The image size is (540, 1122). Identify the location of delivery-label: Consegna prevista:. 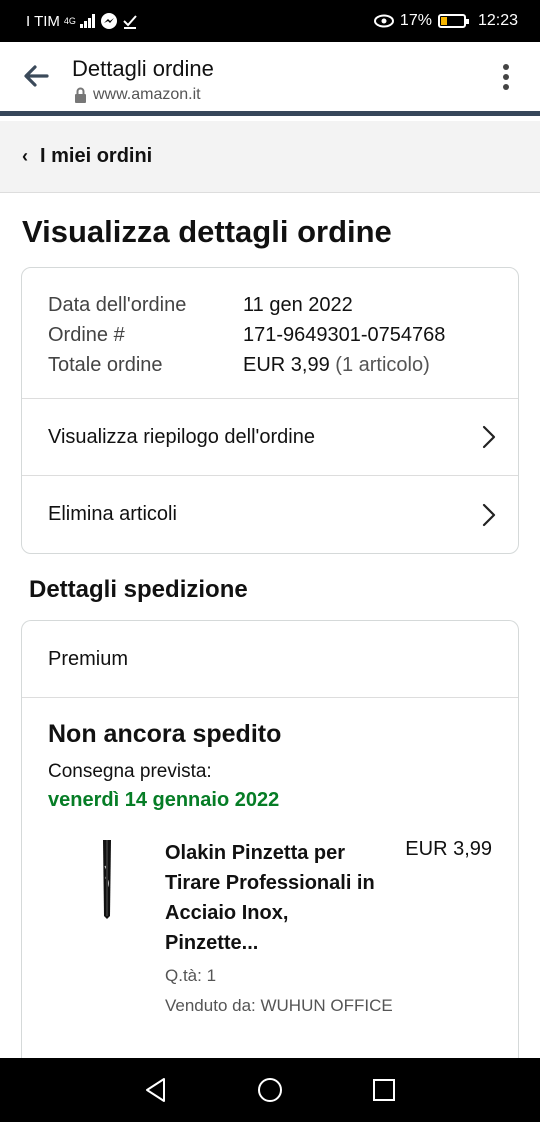
(130, 771).